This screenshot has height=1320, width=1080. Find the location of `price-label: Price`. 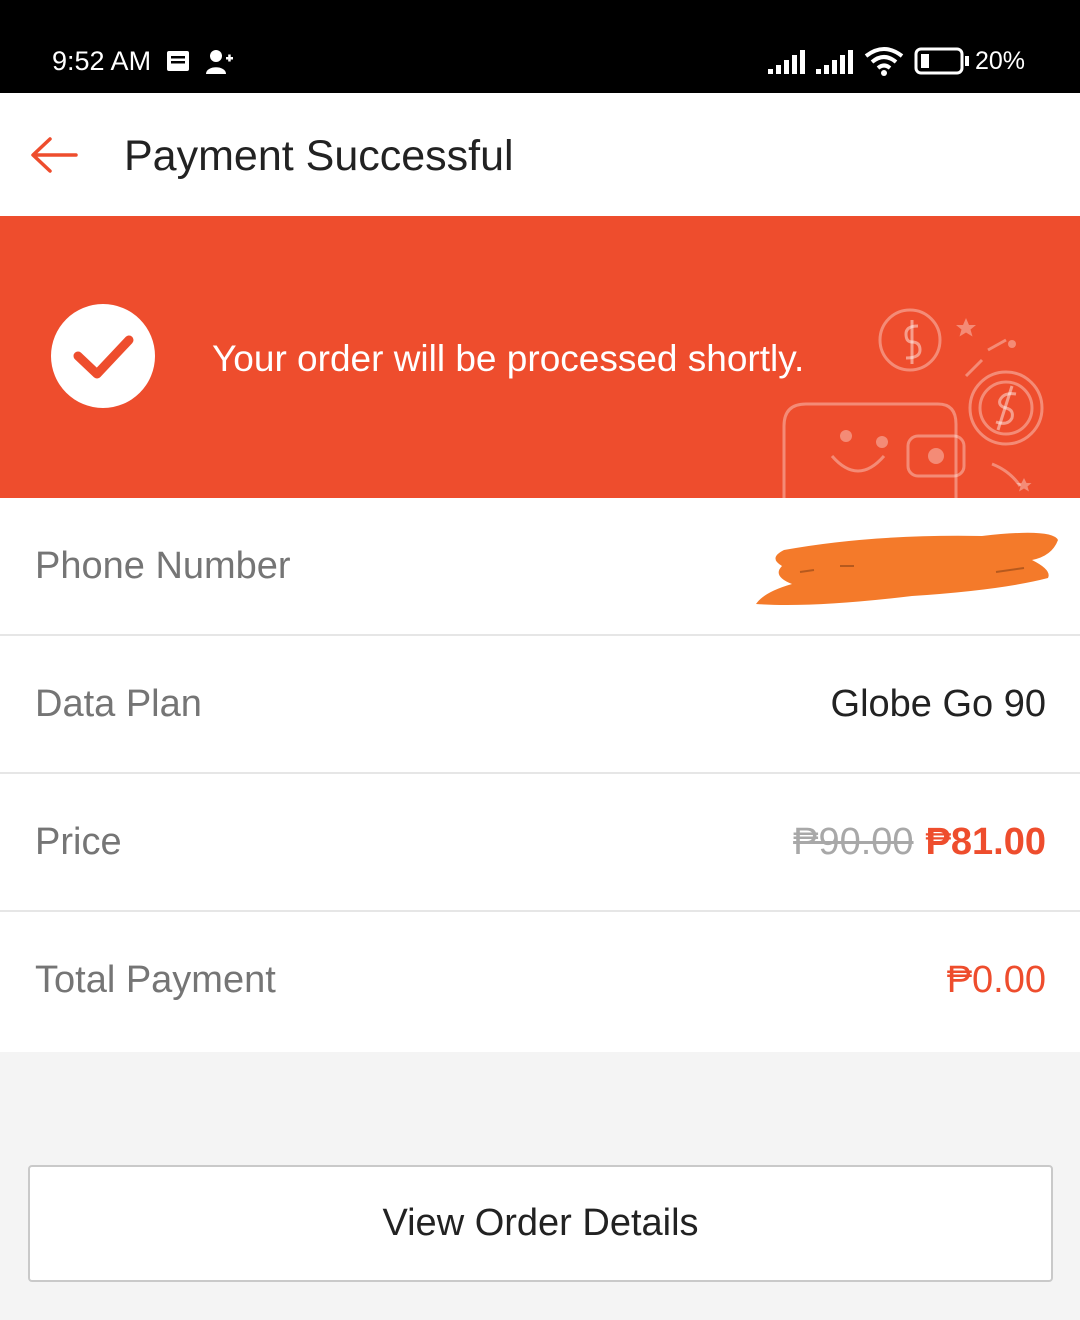

price-label: Price is located at coordinates (78, 842).